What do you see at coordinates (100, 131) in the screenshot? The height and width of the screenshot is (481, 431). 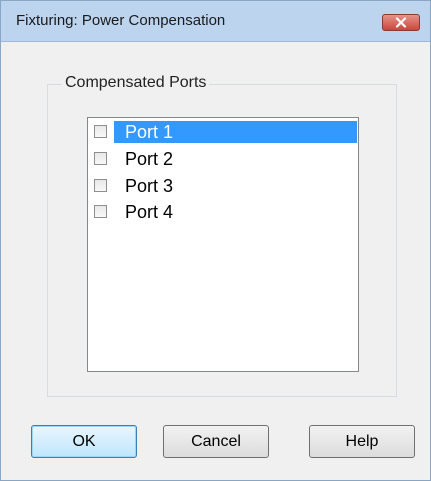 I see `port-1-checkbox` at bounding box center [100, 131].